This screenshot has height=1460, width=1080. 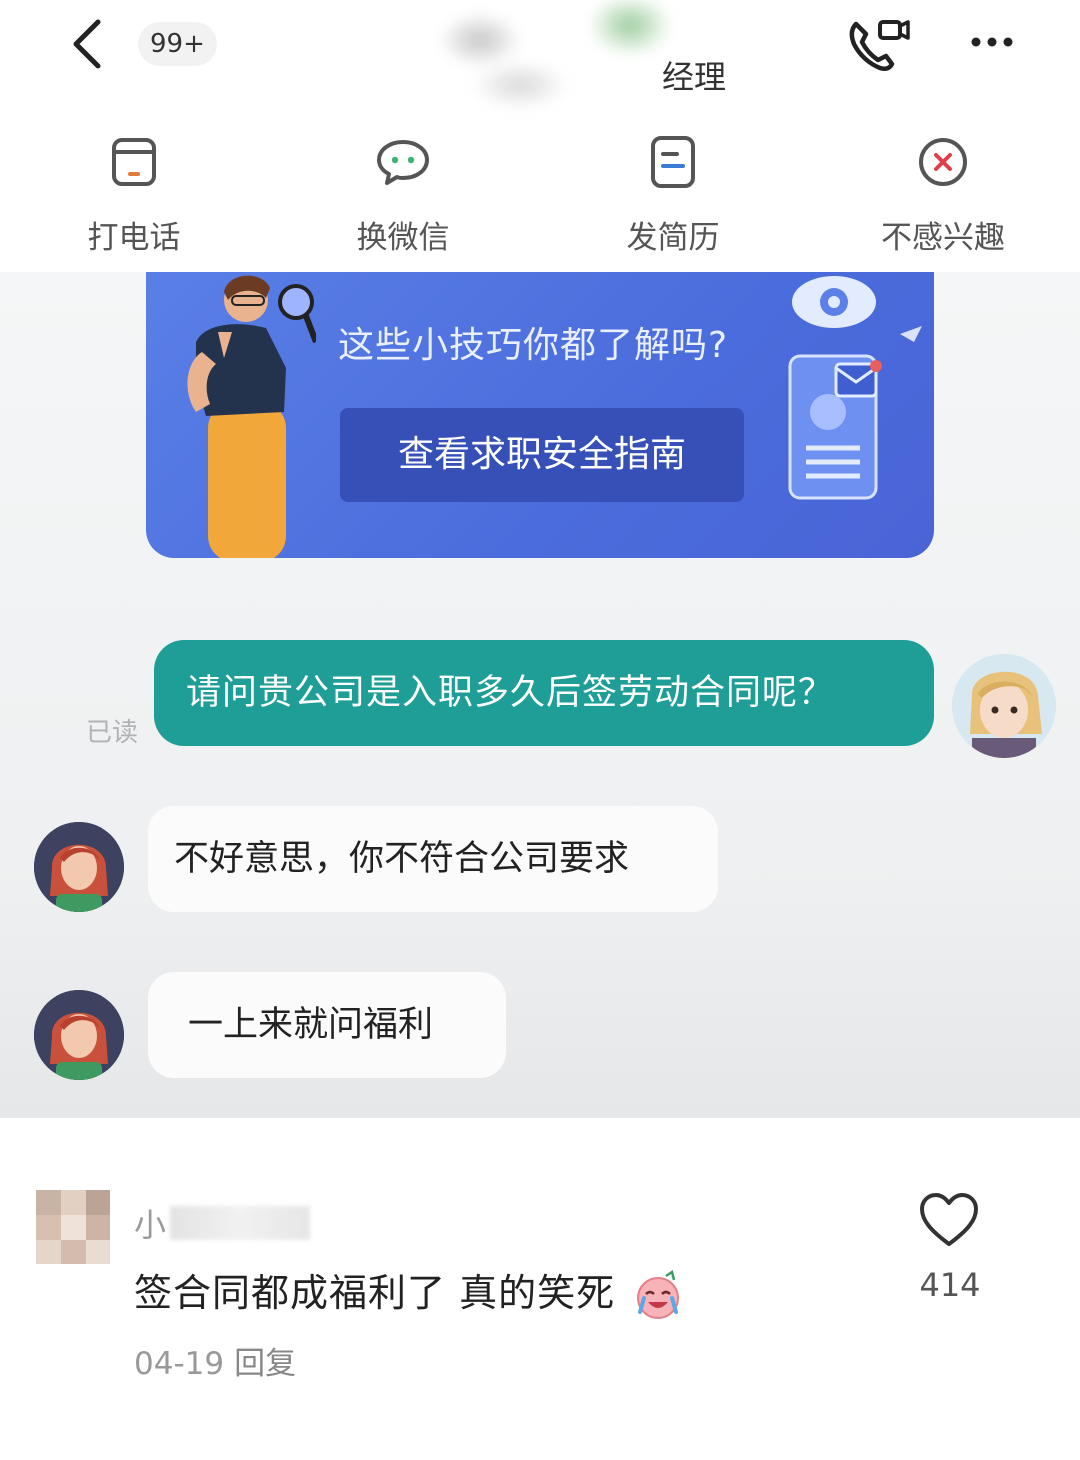 I want to click on read-status: 已读, so click(x=112, y=733).